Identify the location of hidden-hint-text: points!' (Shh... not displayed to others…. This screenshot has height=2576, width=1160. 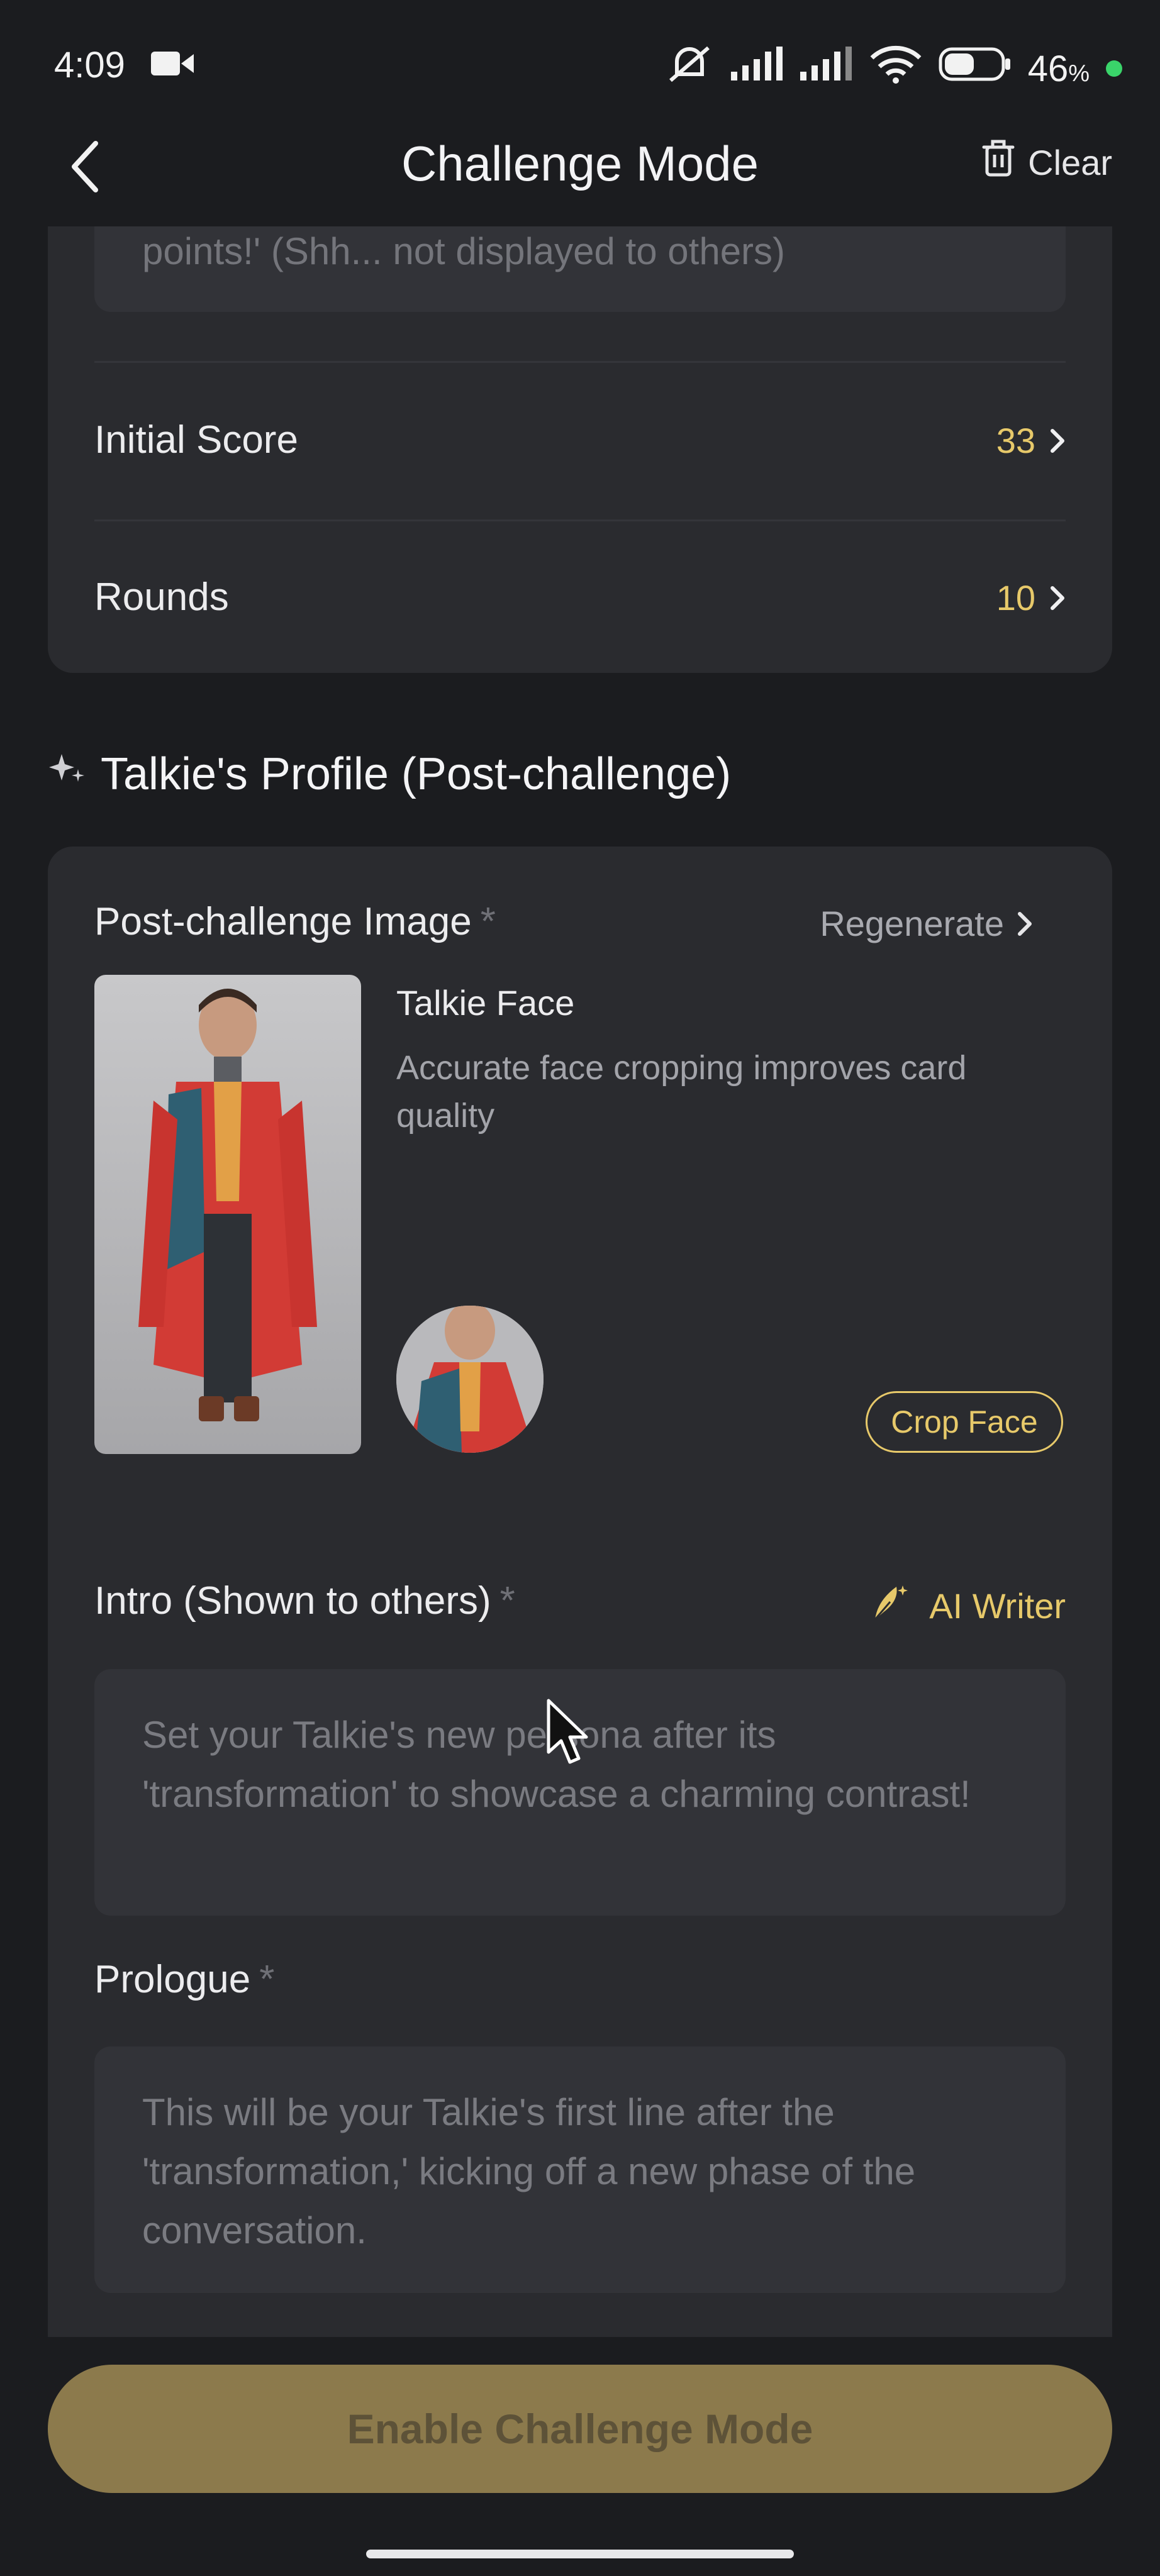
(464, 251).